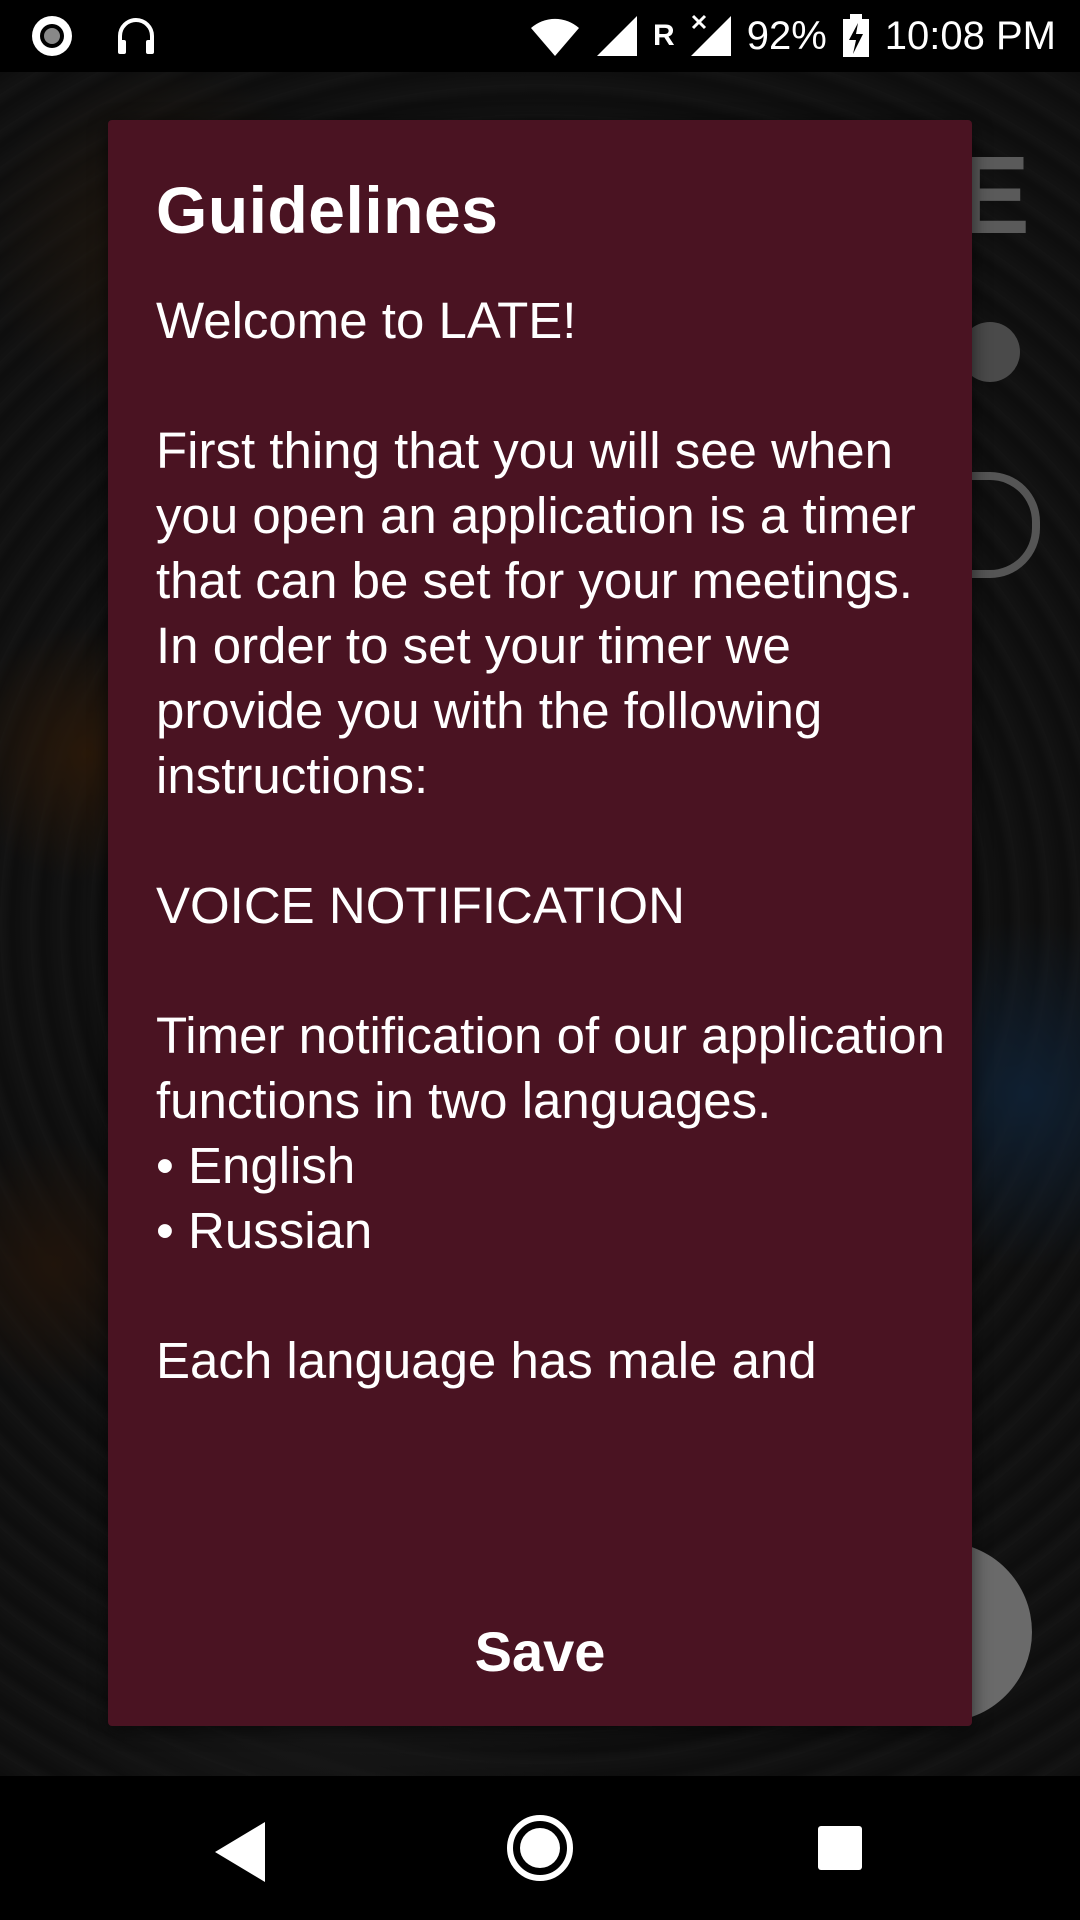  Describe the element at coordinates (136, 36) in the screenshot. I see `headphones-icon` at that location.